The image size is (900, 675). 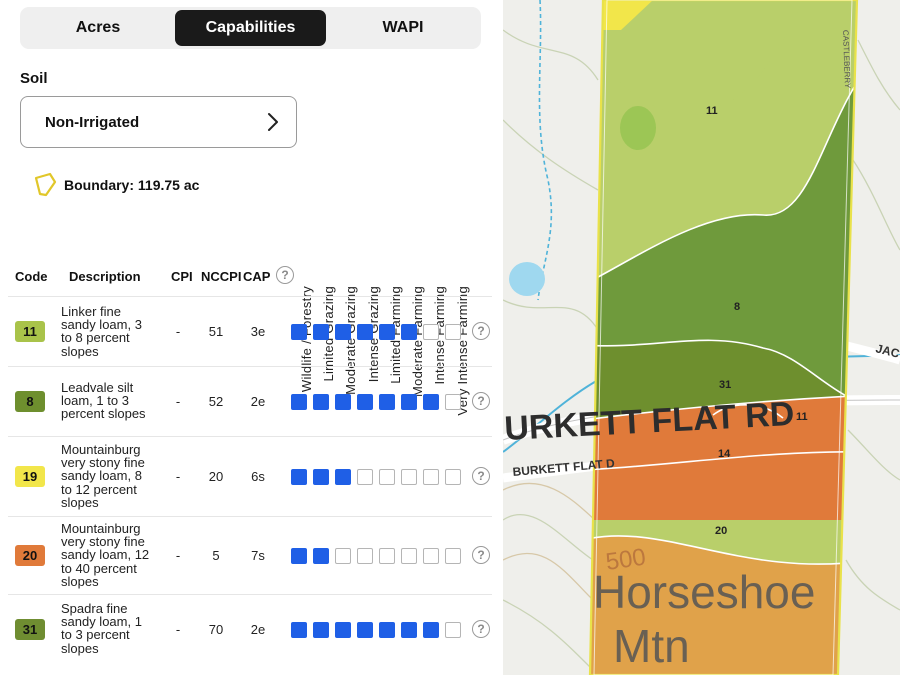 I want to click on nccpi-value: 20, so click(x=216, y=476).